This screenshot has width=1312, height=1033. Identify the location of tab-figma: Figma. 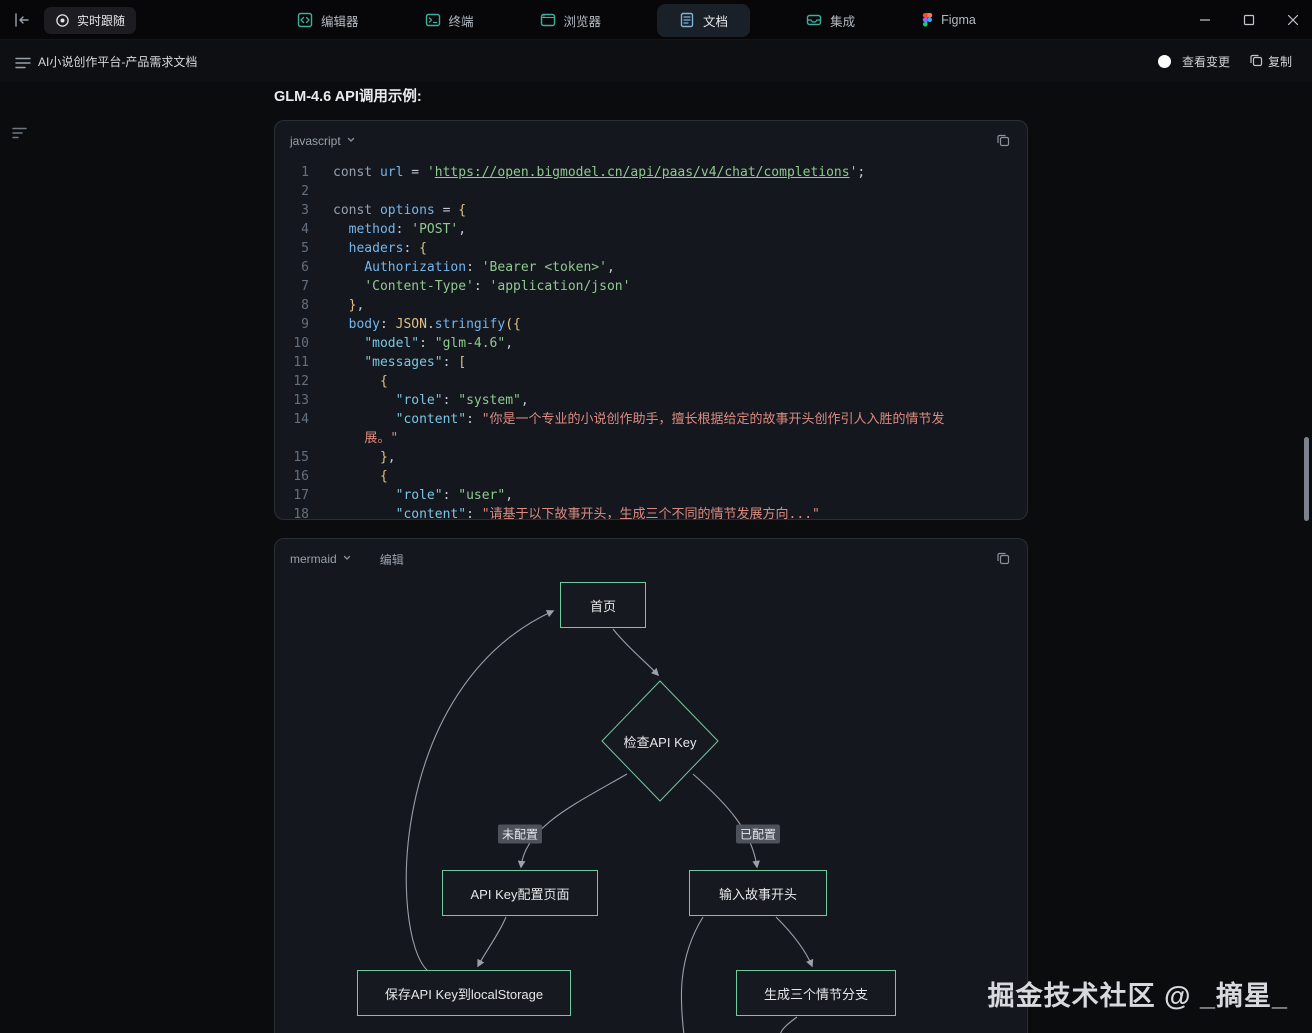
(948, 20).